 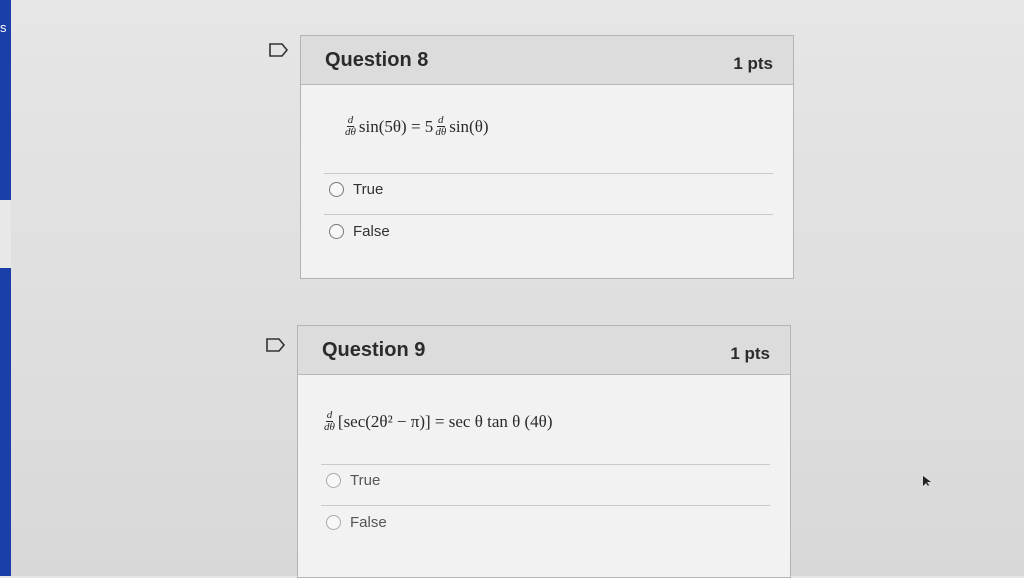 I want to click on question-equation: d dθ [sec(2θ² − π)] = sec θ tan θ (4θ), so click(x=438, y=421).